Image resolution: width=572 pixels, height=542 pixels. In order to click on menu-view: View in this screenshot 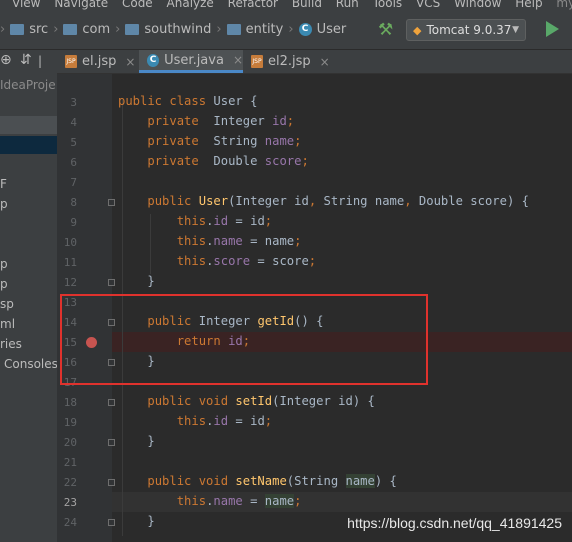, I will do `click(26, 5)`.